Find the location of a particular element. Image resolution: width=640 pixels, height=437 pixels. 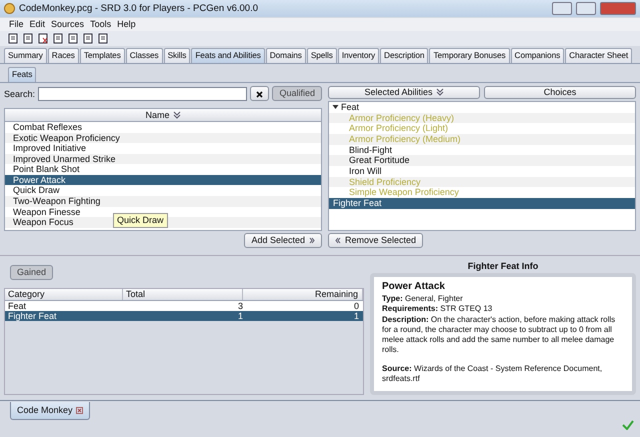

feat-title: Power Attack is located at coordinates (414, 286).